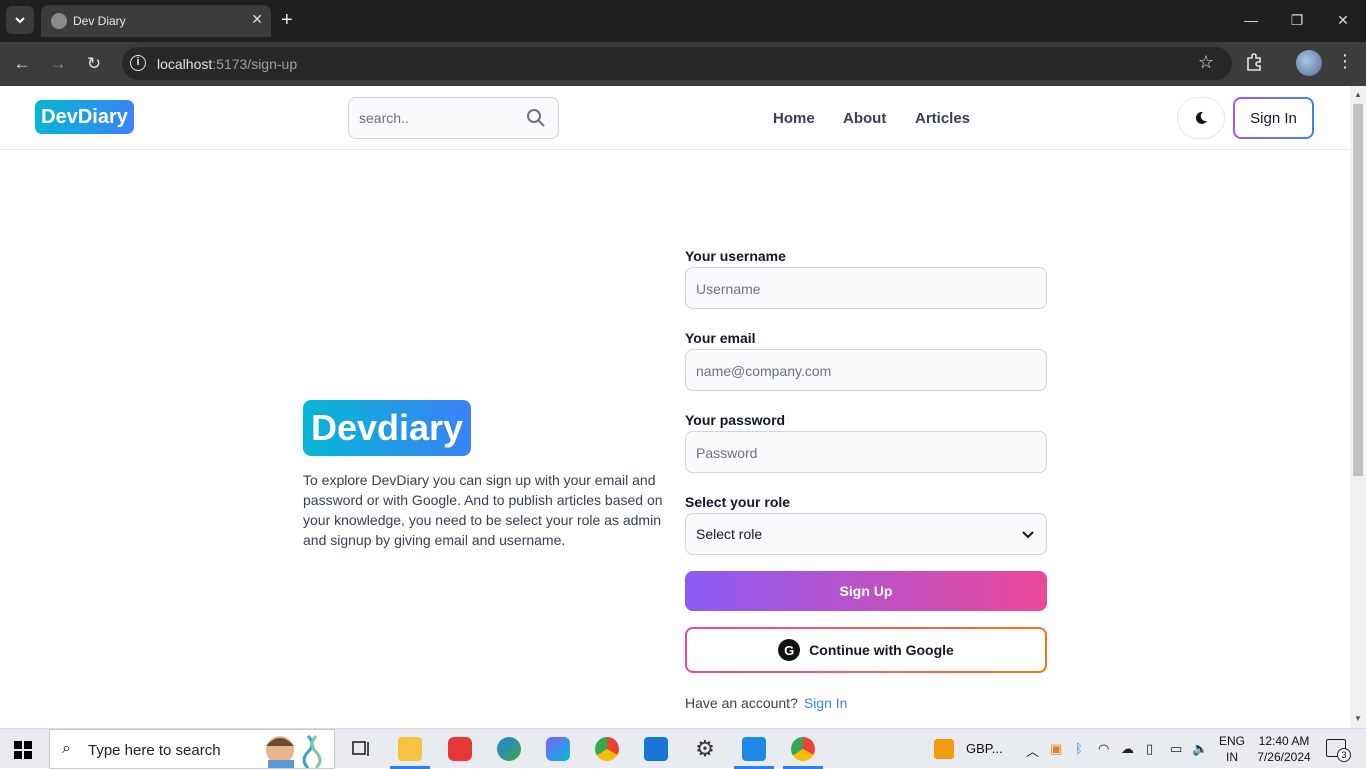  What do you see at coordinates (99, 21) in the screenshot?
I see `tab-title: Dev Diary` at bounding box center [99, 21].